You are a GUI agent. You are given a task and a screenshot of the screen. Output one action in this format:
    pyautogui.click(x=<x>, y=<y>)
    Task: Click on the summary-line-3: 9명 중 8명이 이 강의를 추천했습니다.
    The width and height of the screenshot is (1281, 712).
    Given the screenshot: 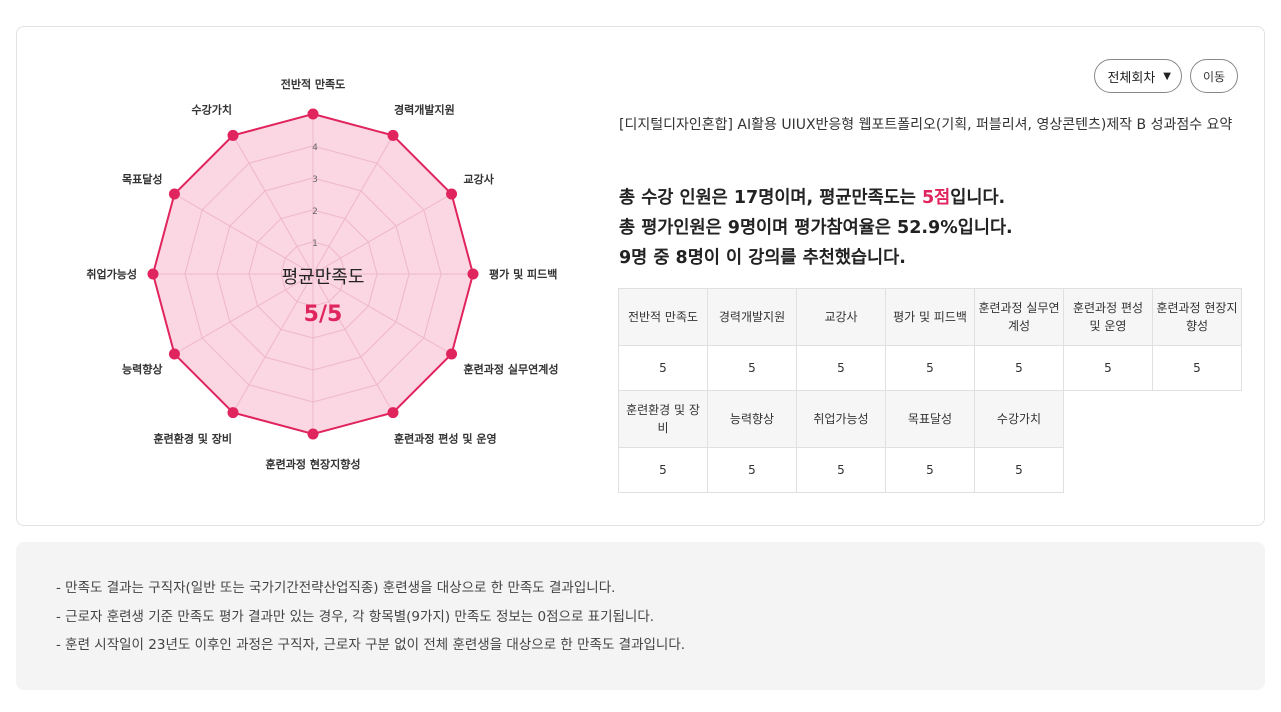 What is the action you would take?
    pyautogui.click(x=762, y=258)
    